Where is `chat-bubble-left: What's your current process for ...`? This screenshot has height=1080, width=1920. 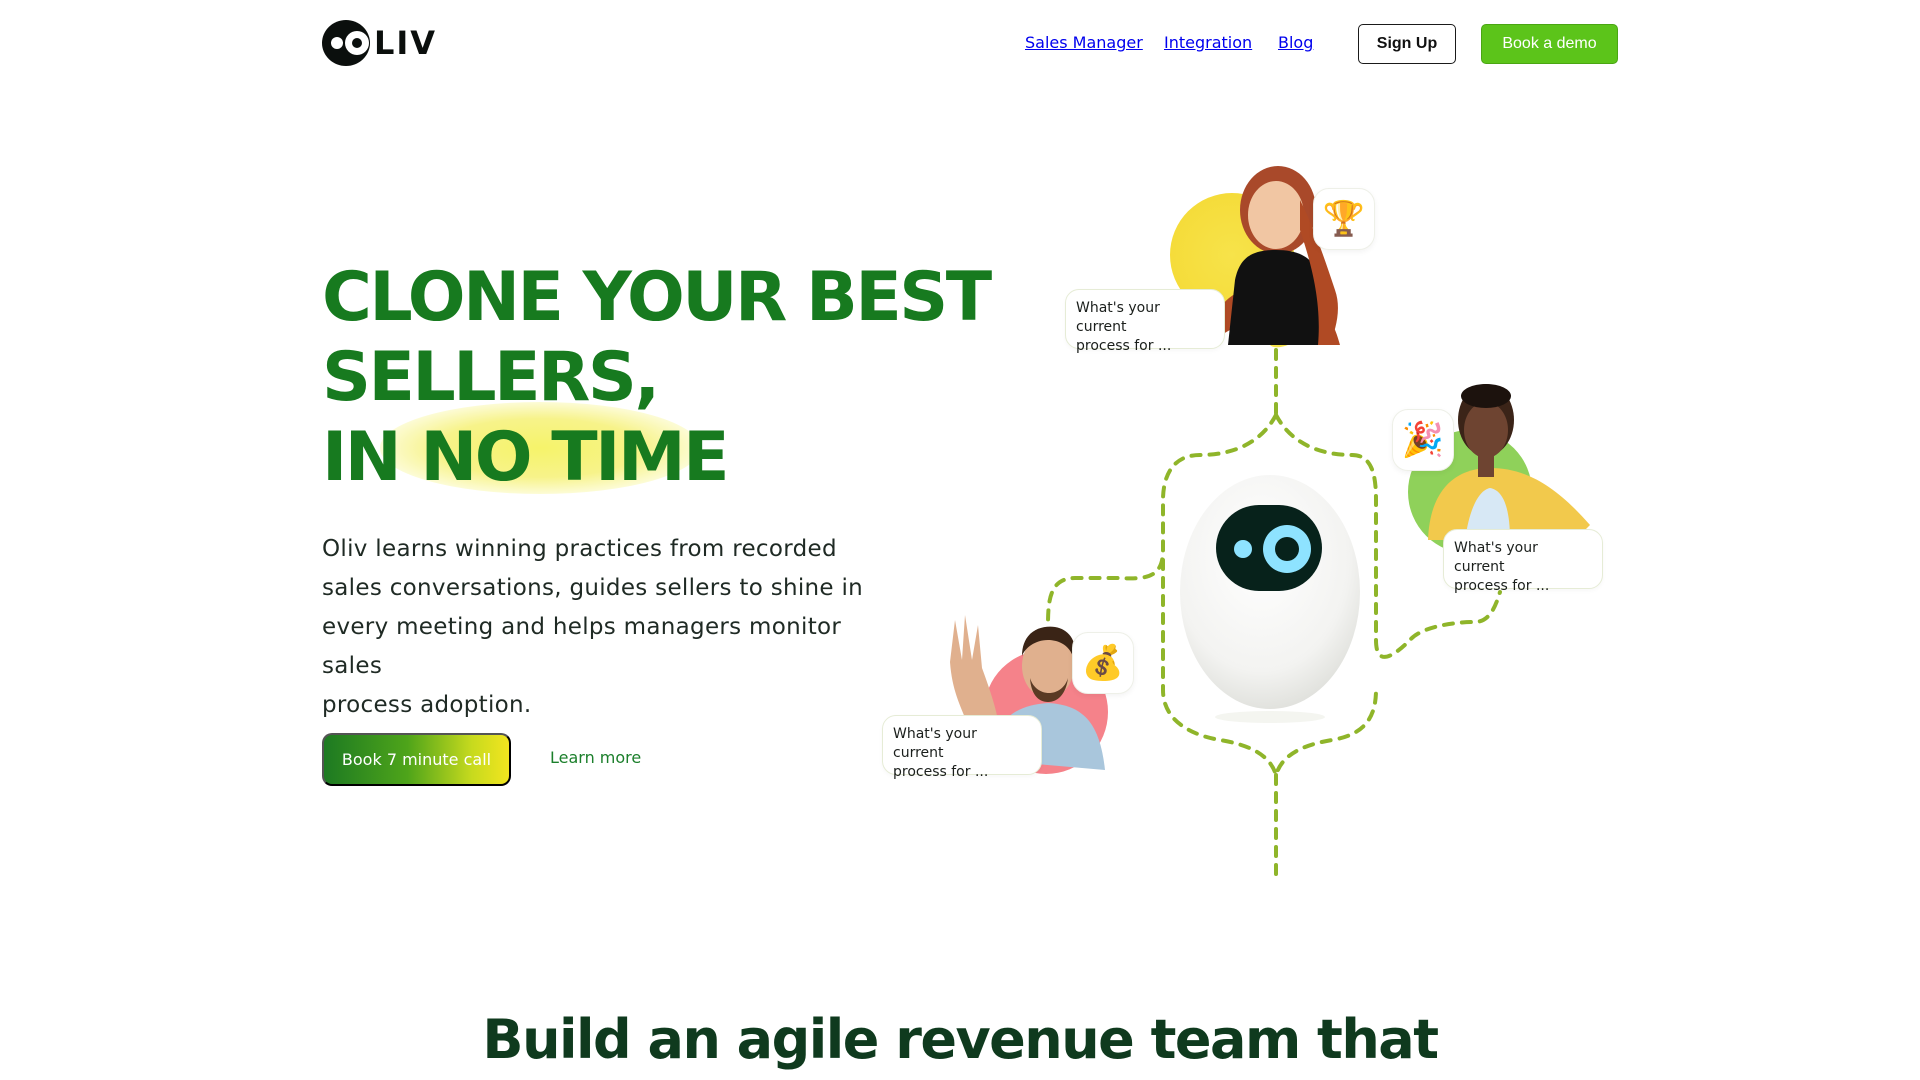
chat-bubble-left: What's your current process for ... is located at coordinates (962, 747).